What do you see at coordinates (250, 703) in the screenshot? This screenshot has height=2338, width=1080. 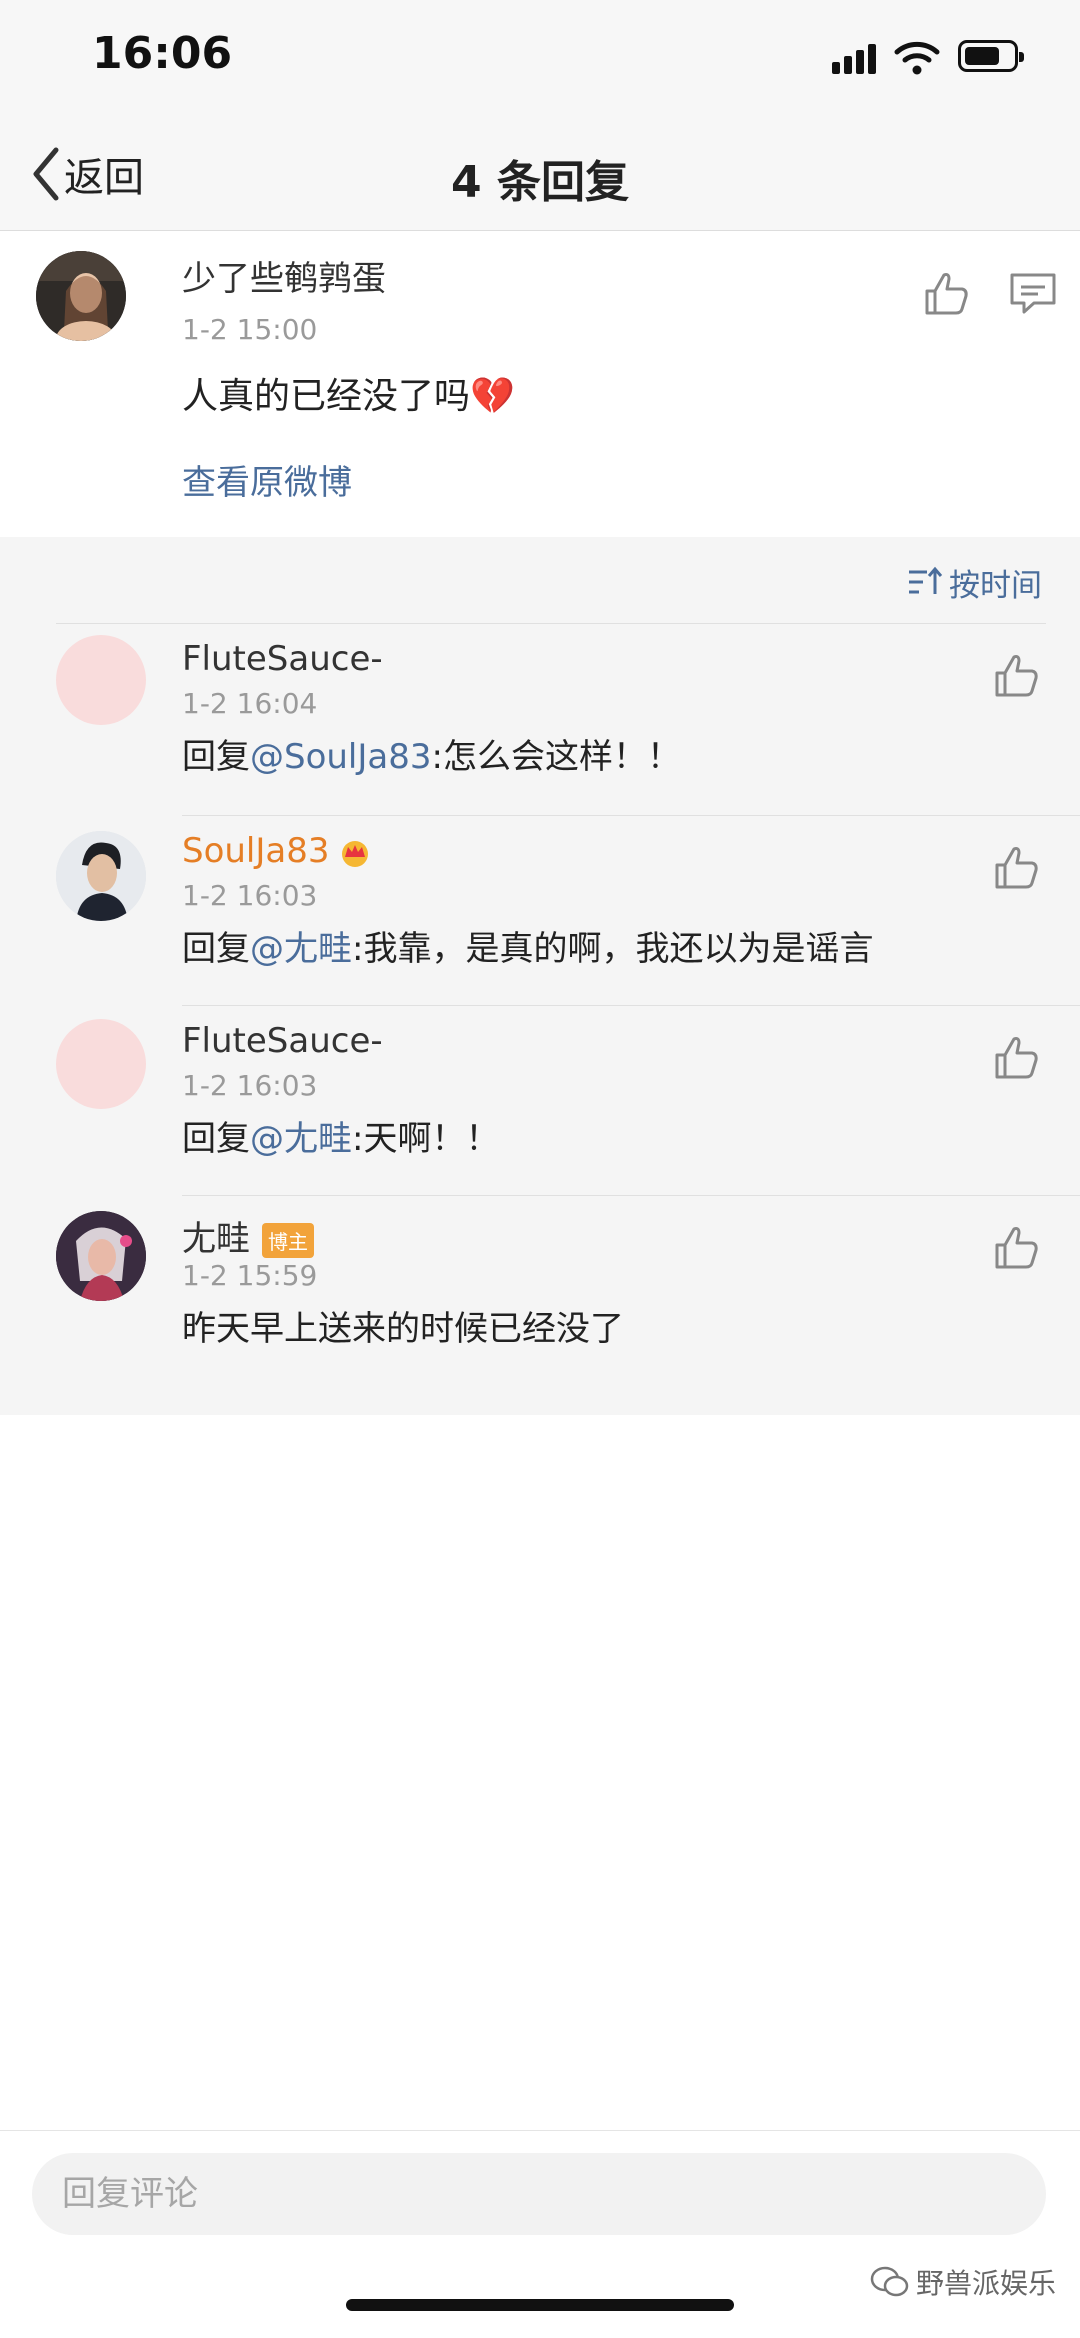 I see `timestamp: 1-2 16:04` at bounding box center [250, 703].